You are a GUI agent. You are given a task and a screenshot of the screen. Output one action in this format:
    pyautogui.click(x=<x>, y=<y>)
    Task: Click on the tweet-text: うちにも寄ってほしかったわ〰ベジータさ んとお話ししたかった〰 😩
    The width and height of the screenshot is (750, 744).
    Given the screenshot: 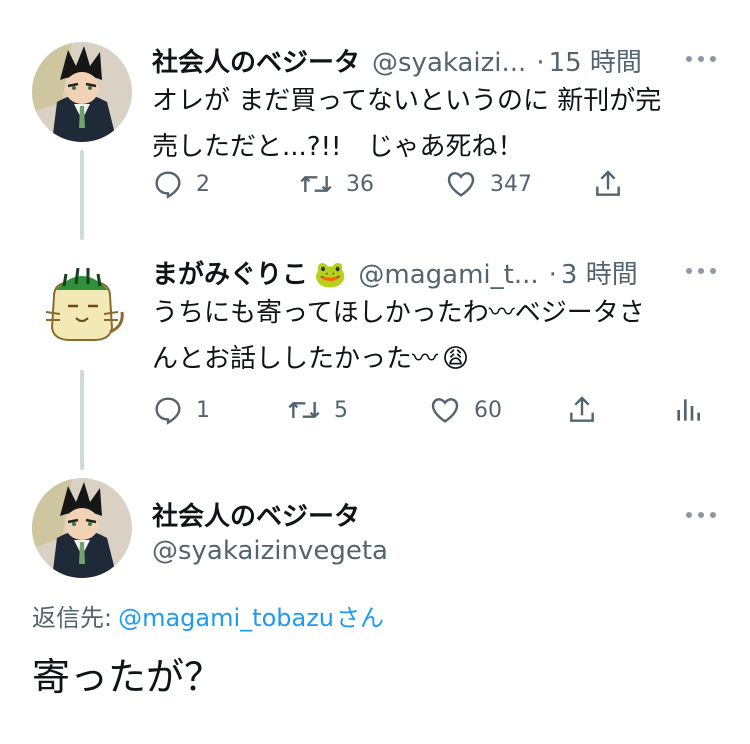 What is the action you would take?
    pyautogui.click(x=398, y=336)
    